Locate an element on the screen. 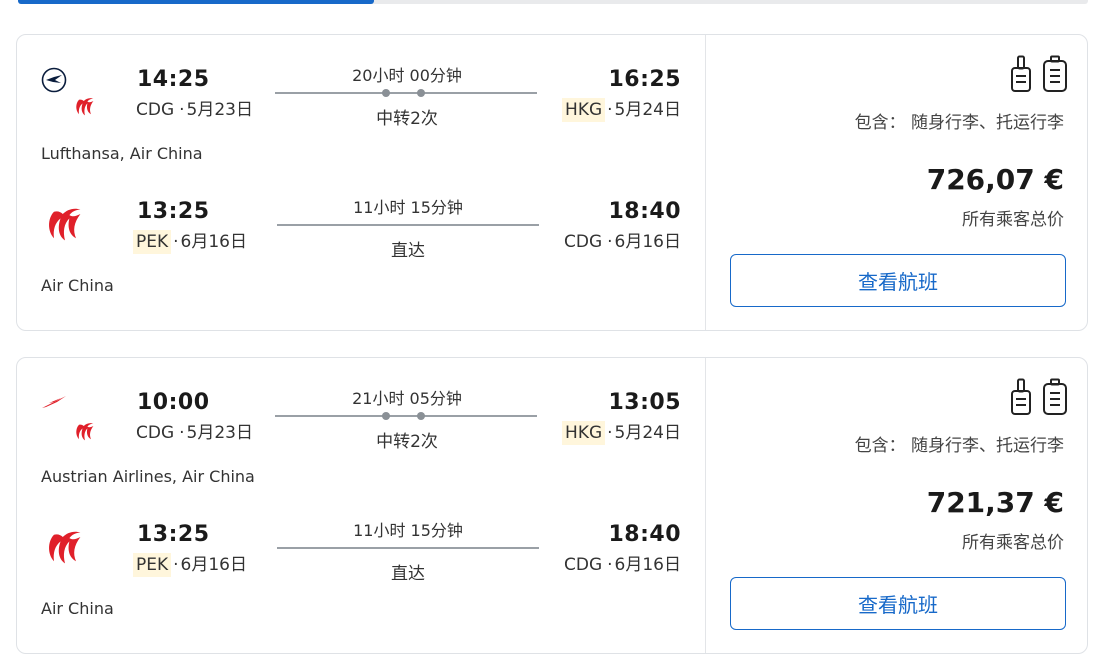  flight-duration: 21小时 05分钟 is located at coordinates (407, 398).